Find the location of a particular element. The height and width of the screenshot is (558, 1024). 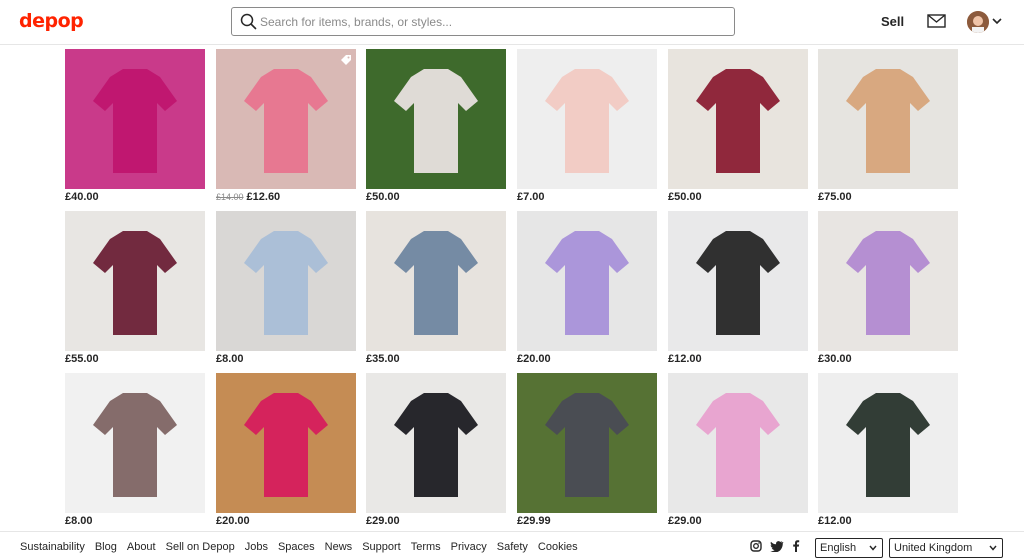

footer-link-jobs: Jobs is located at coordinates (256, 547).